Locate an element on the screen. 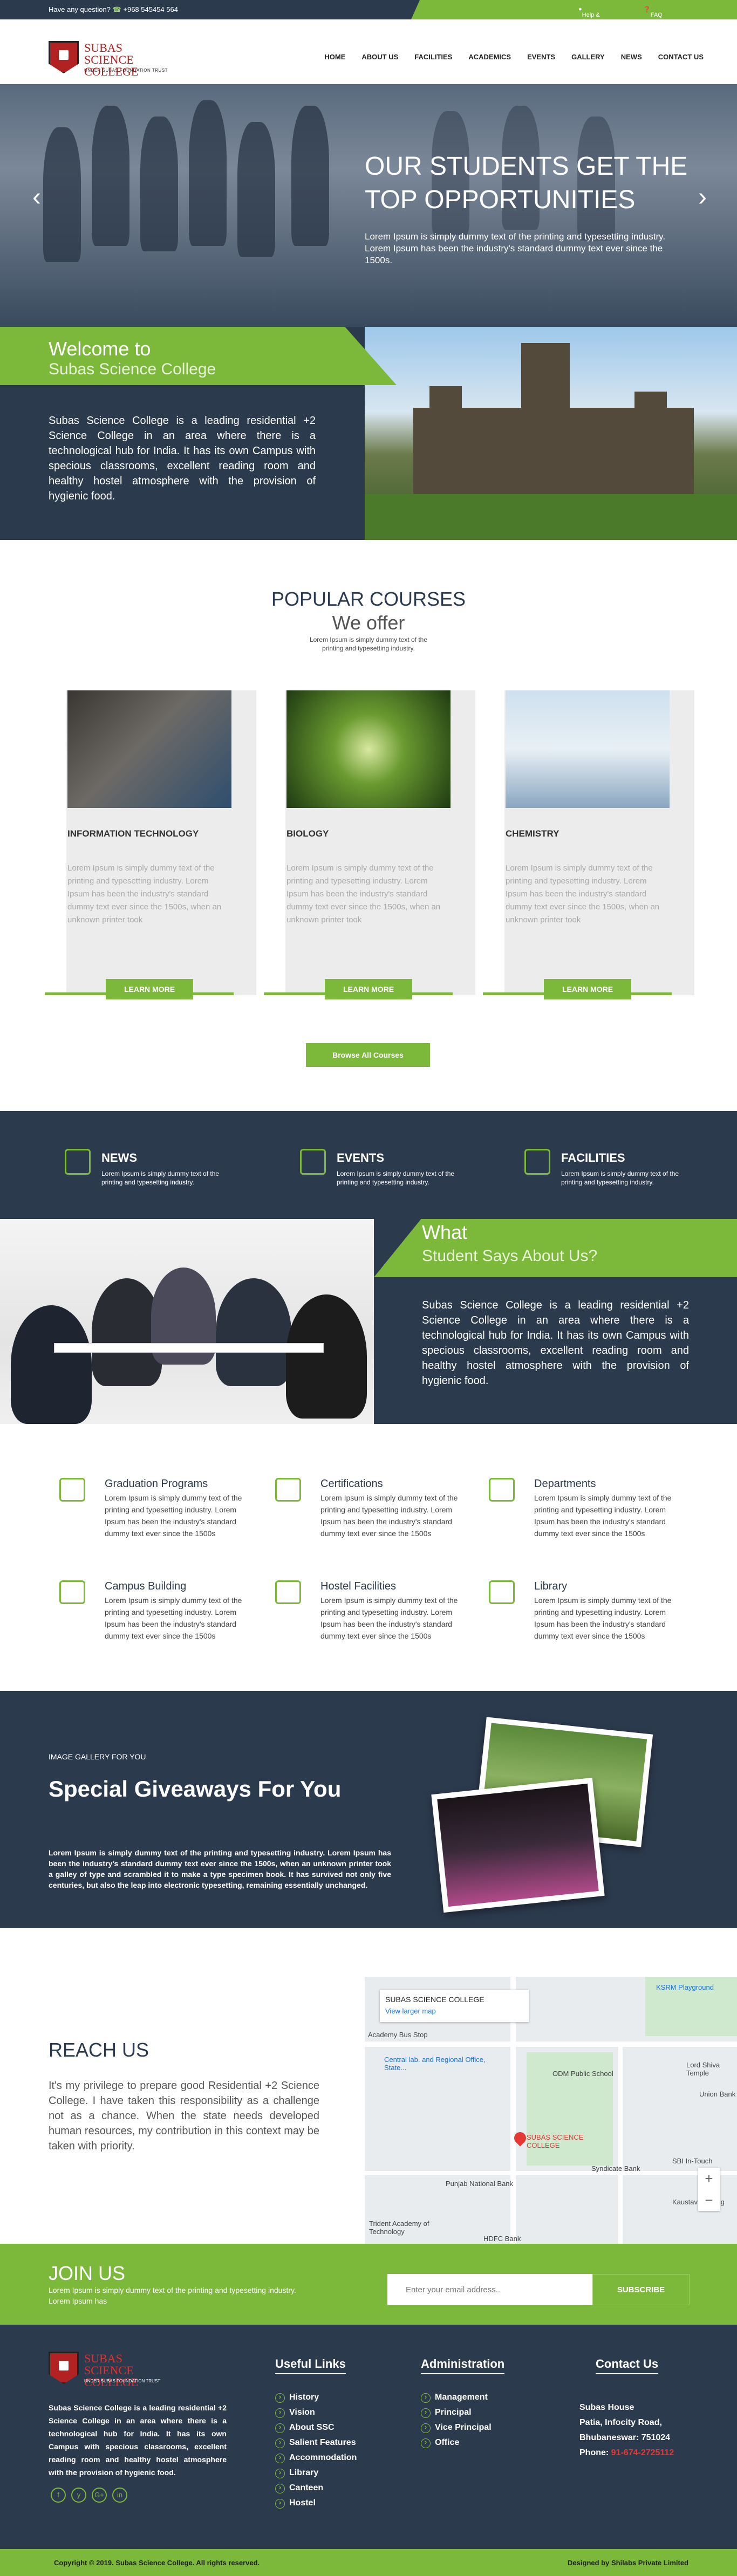 This screenshot has width=737, height=2576. testimonial-title: What is located at coordinates (445, 1232).